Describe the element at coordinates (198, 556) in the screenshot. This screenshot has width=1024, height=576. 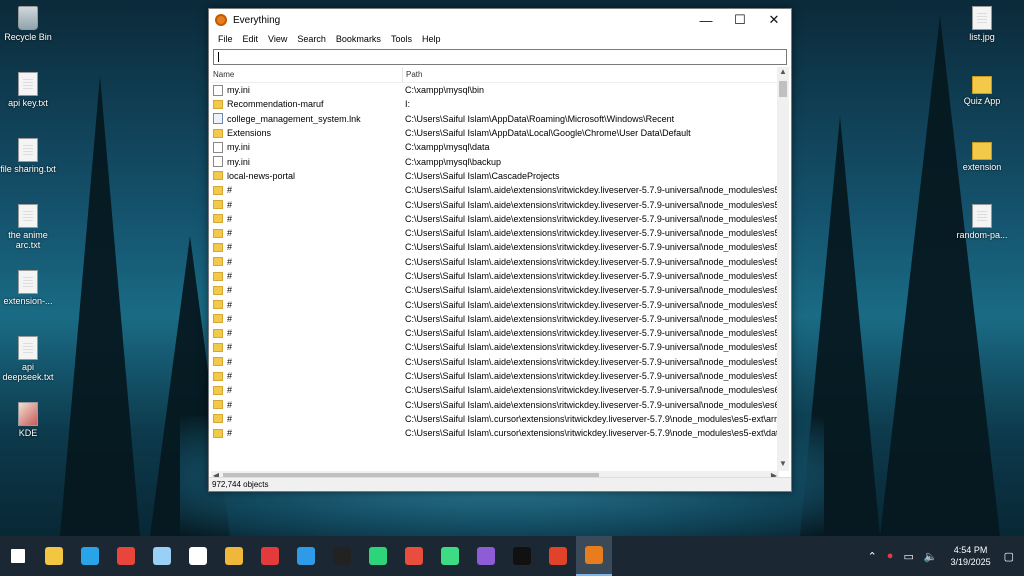
I see `taskbar-brave-bold-button` at that location.